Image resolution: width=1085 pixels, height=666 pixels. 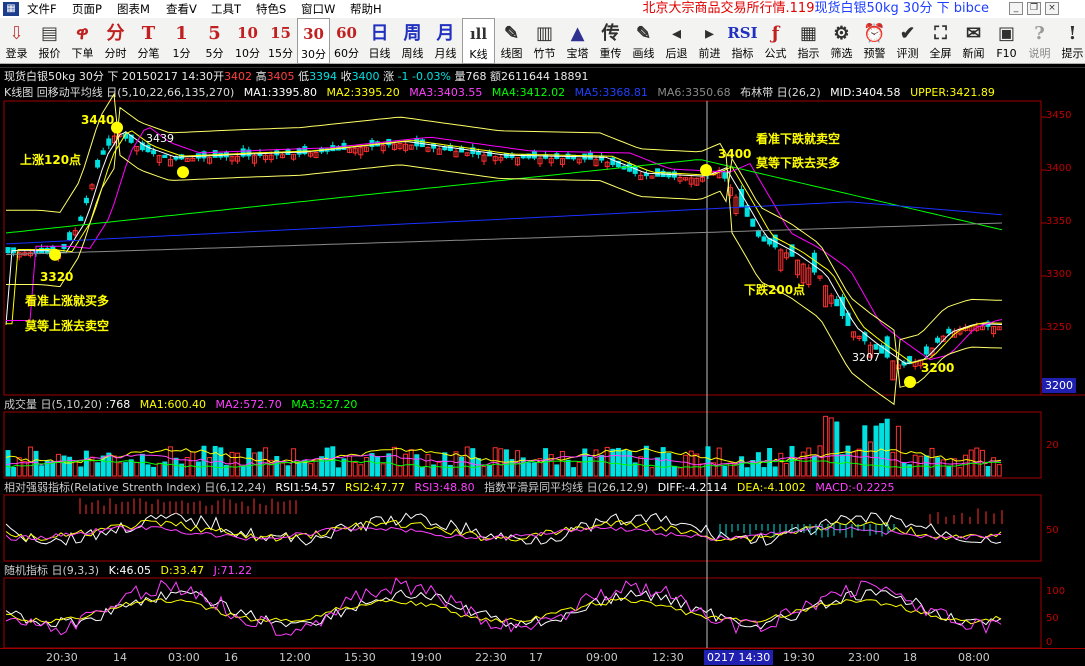 What do you see at coordinates (874, 41) in the screenshot?
I see `toolbar-button-alert: ⏰ 预警` at bounding box center [874, 41].